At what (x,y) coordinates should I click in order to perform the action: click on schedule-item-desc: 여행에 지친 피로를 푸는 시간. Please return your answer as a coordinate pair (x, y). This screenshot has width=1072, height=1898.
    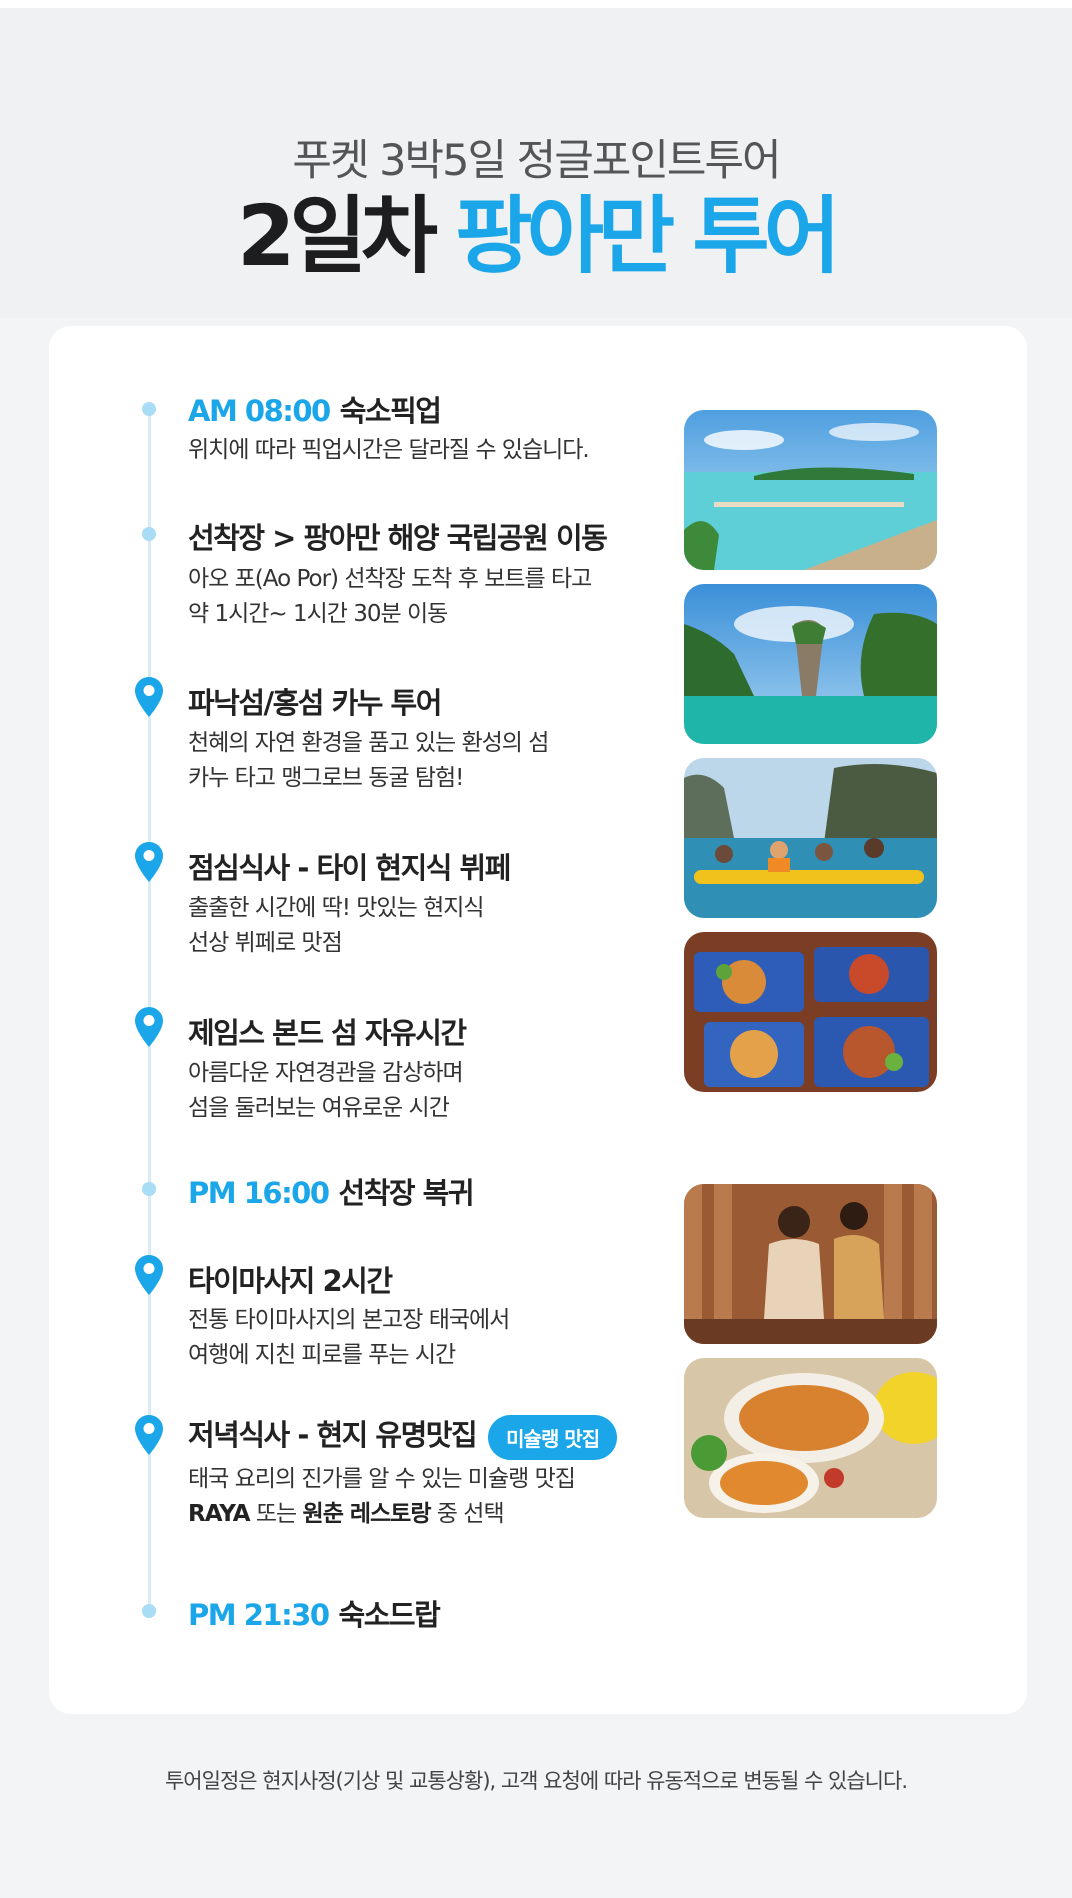
    Looking at the image, I should click on (322, 1355).